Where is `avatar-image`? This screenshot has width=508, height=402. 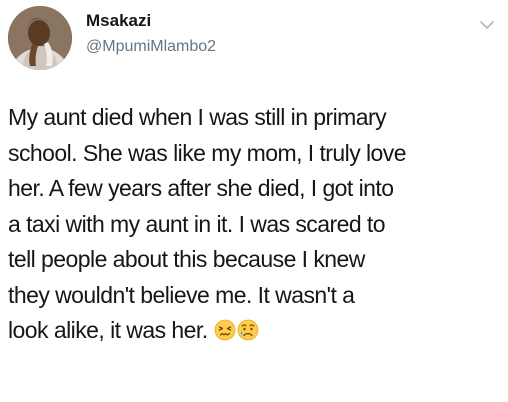 avatar-image is located at coordinates (40, 38).